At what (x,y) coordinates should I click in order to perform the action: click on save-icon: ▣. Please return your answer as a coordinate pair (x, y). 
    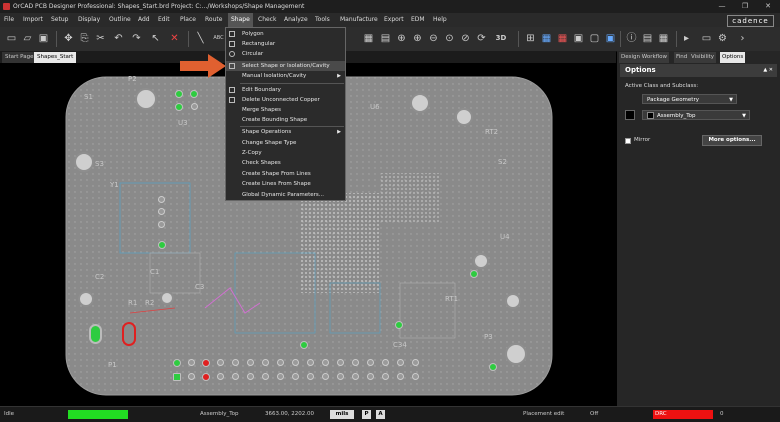
    Looking at the image, I should click on (43, 38).